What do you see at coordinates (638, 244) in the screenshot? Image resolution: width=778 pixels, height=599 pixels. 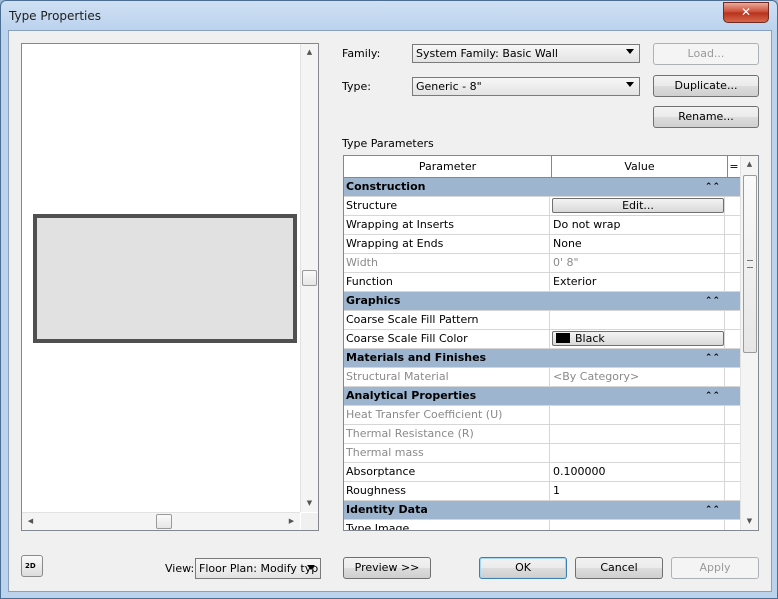 I see `parameter-value: None` at bounding box center [638, 244].